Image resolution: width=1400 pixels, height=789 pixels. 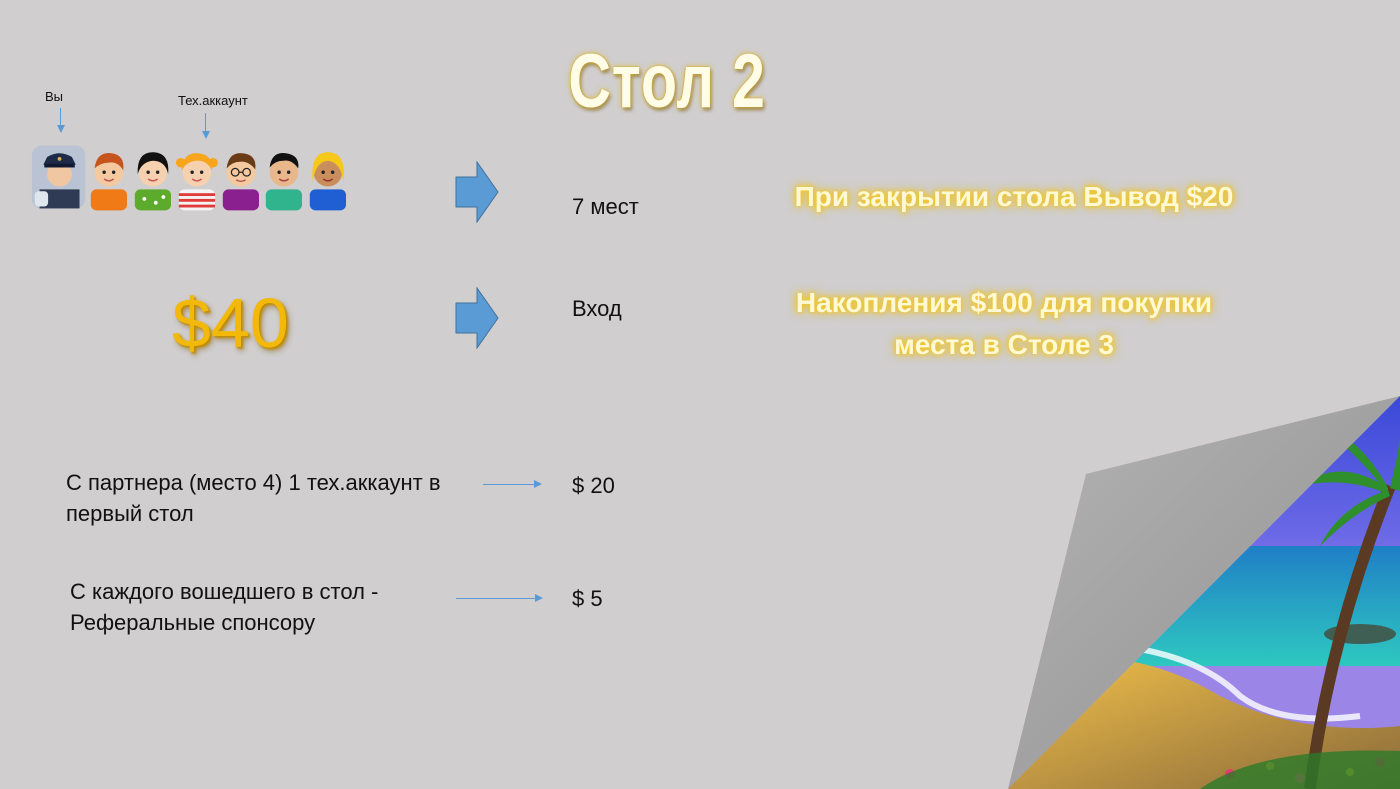 What do you see at coordinates (196, 182) in the screenshot?
I see `avatar-girl-striped-icon` at bounding box center [196, 182].